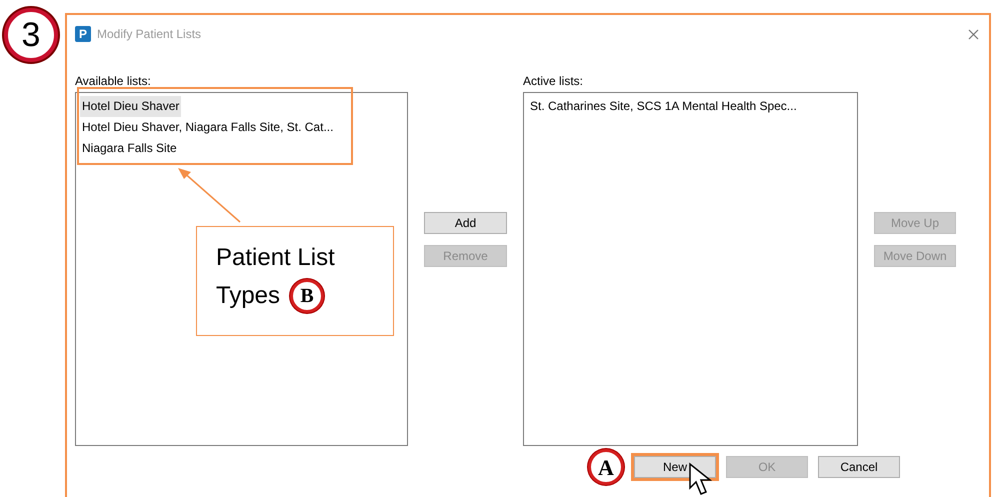  Describe the element at coordinates (465, 223) in the screenshot. I see `dialog-button: Add` at that location.